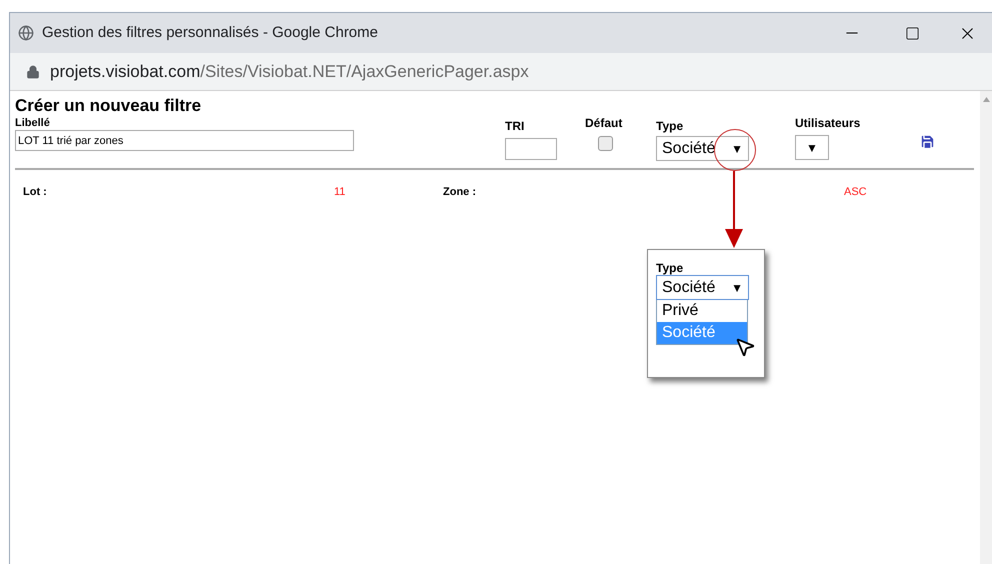  I want to click on sort-order: ASC, so click(855, 192).